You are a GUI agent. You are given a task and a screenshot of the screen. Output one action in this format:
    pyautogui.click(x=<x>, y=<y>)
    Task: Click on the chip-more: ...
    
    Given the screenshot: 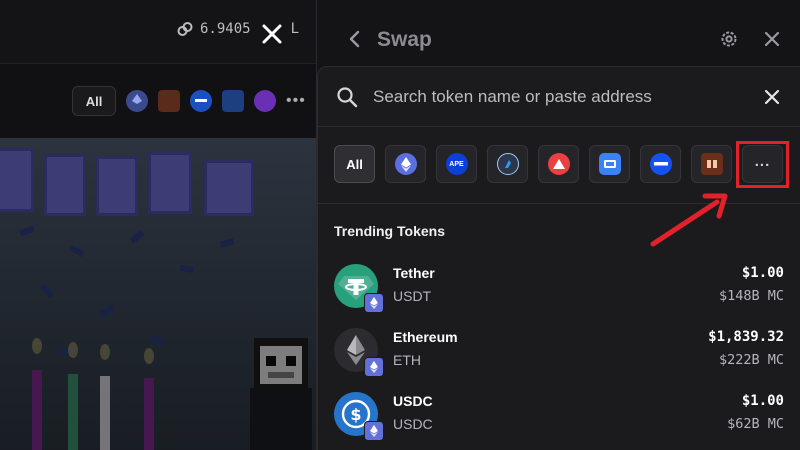 What is the action you would take?
    pyautogui.click(x=762, y=164)
    